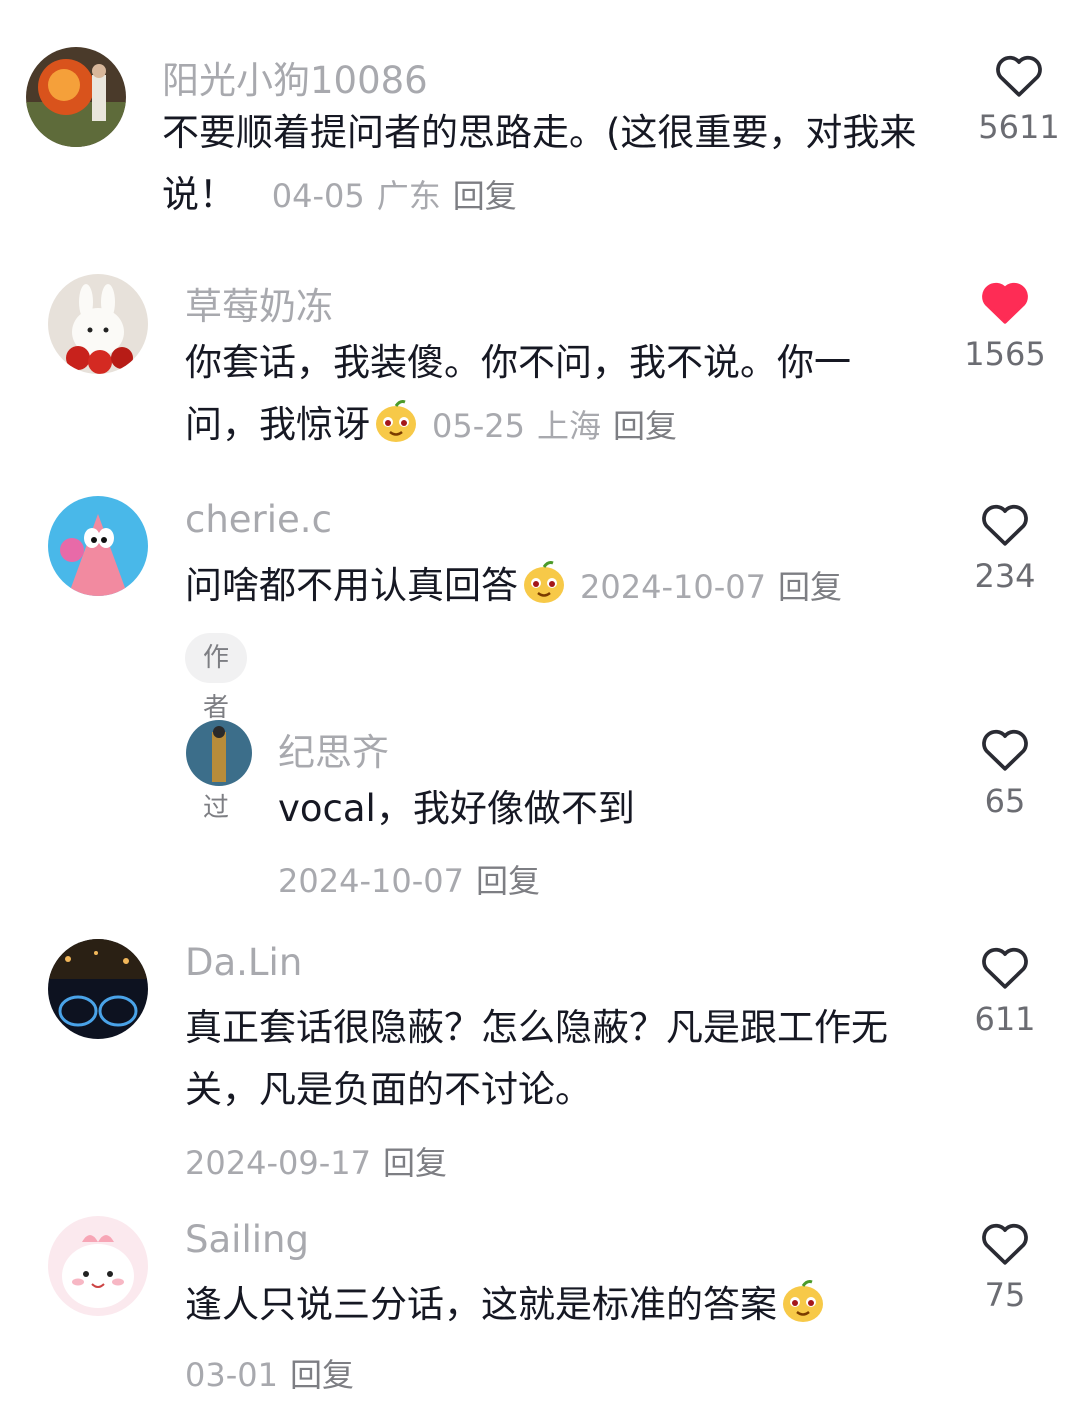  I want to click on comment-body: 逢人只说三分话，这就是标准的答案, so click(481, 1304).